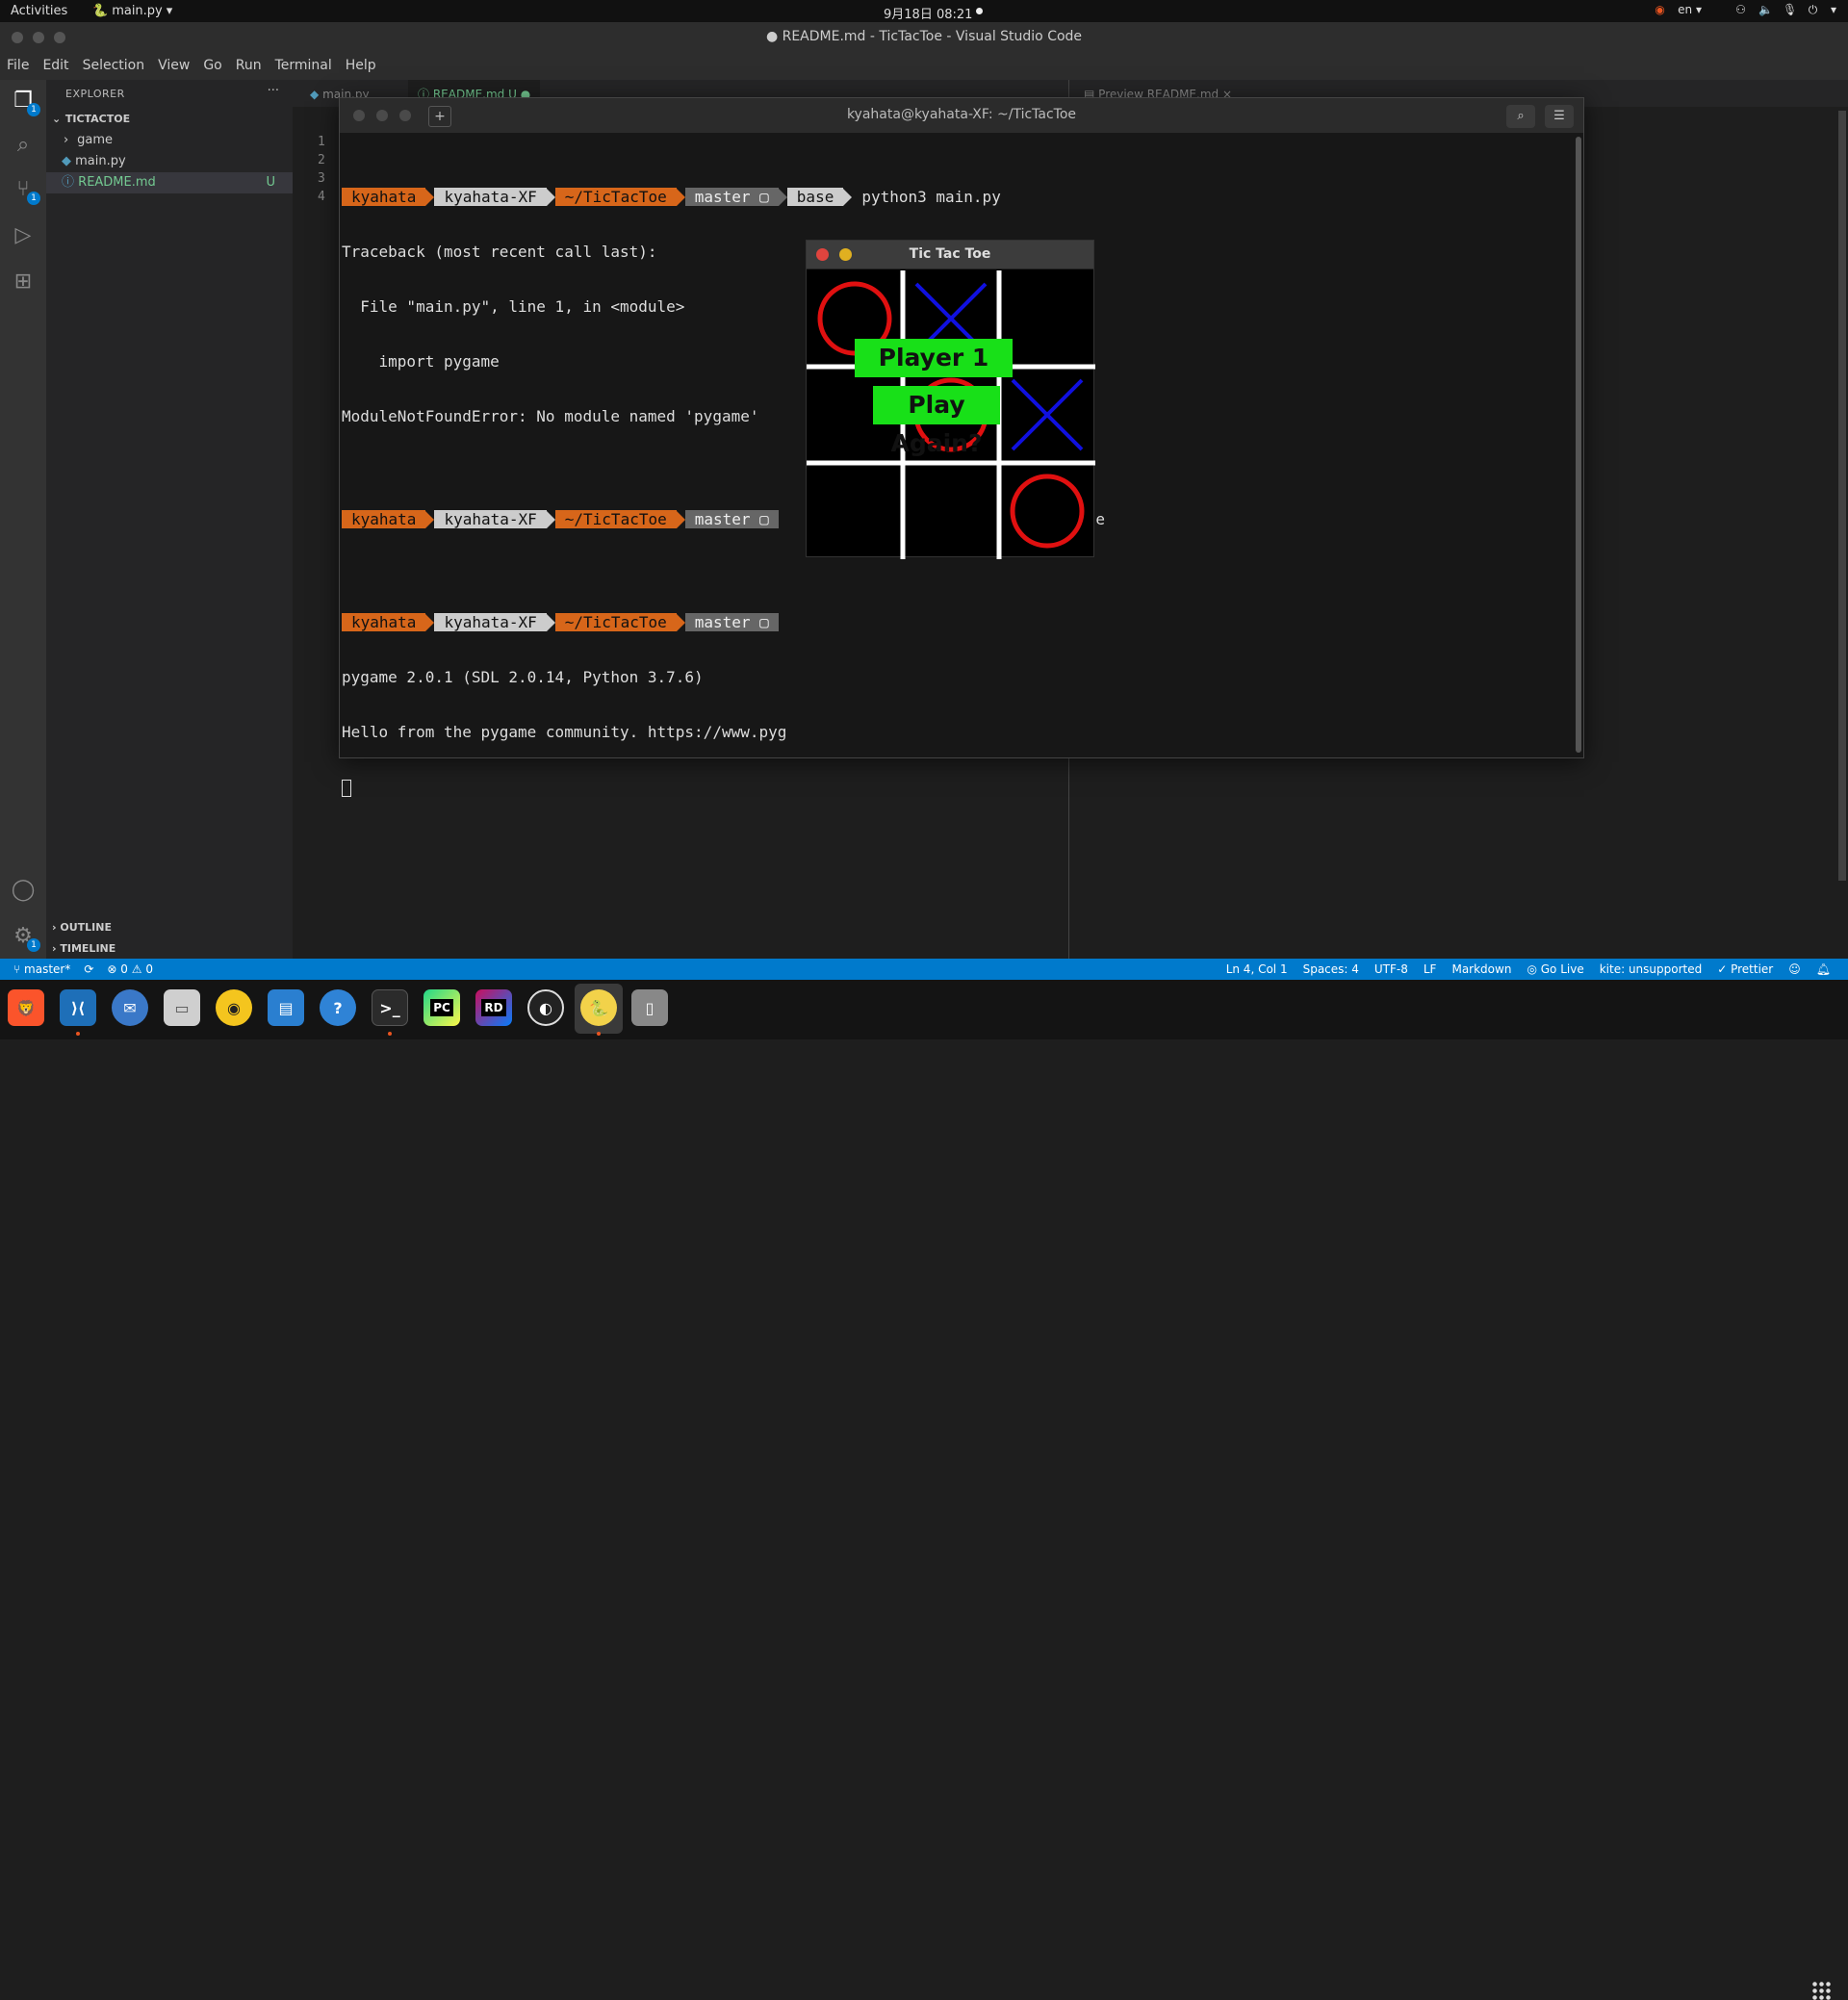 This screenshot has height=2000, width=1848. What do you see at coordinates (1765, 9) in the screenshot?
I see `volume-icon: 🔈` at bounding box center [1765, 9].